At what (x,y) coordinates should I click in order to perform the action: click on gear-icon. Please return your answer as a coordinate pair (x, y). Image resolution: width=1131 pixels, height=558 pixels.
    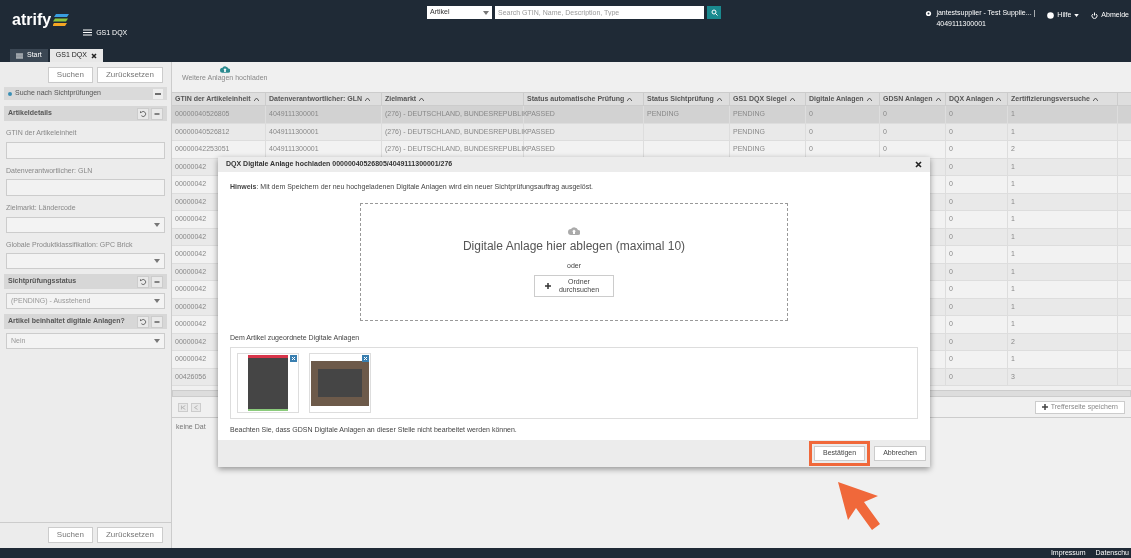
    Looking at the image, I should click on (929, 13).